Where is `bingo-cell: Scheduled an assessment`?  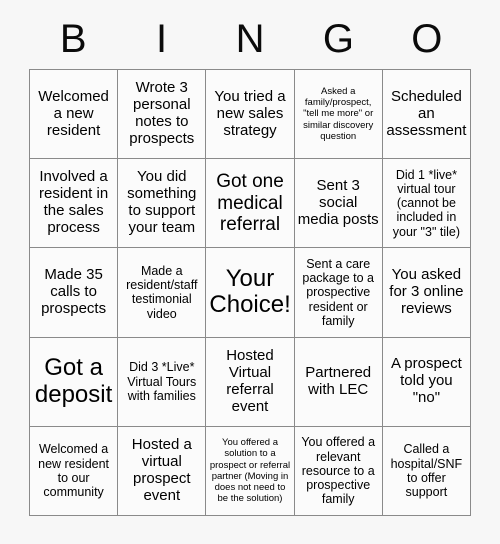 bingo-cell: Scheduled an assessment is located at coordinates (426, 115).